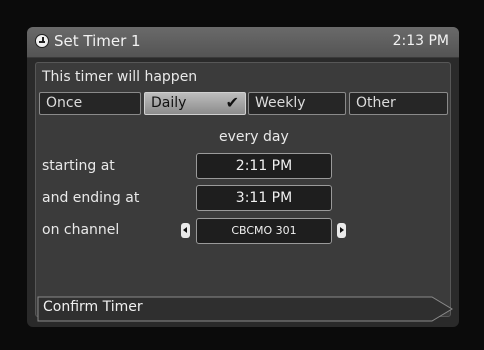  I want to click on tab-daily: Daily ✔, so click(195, 103).